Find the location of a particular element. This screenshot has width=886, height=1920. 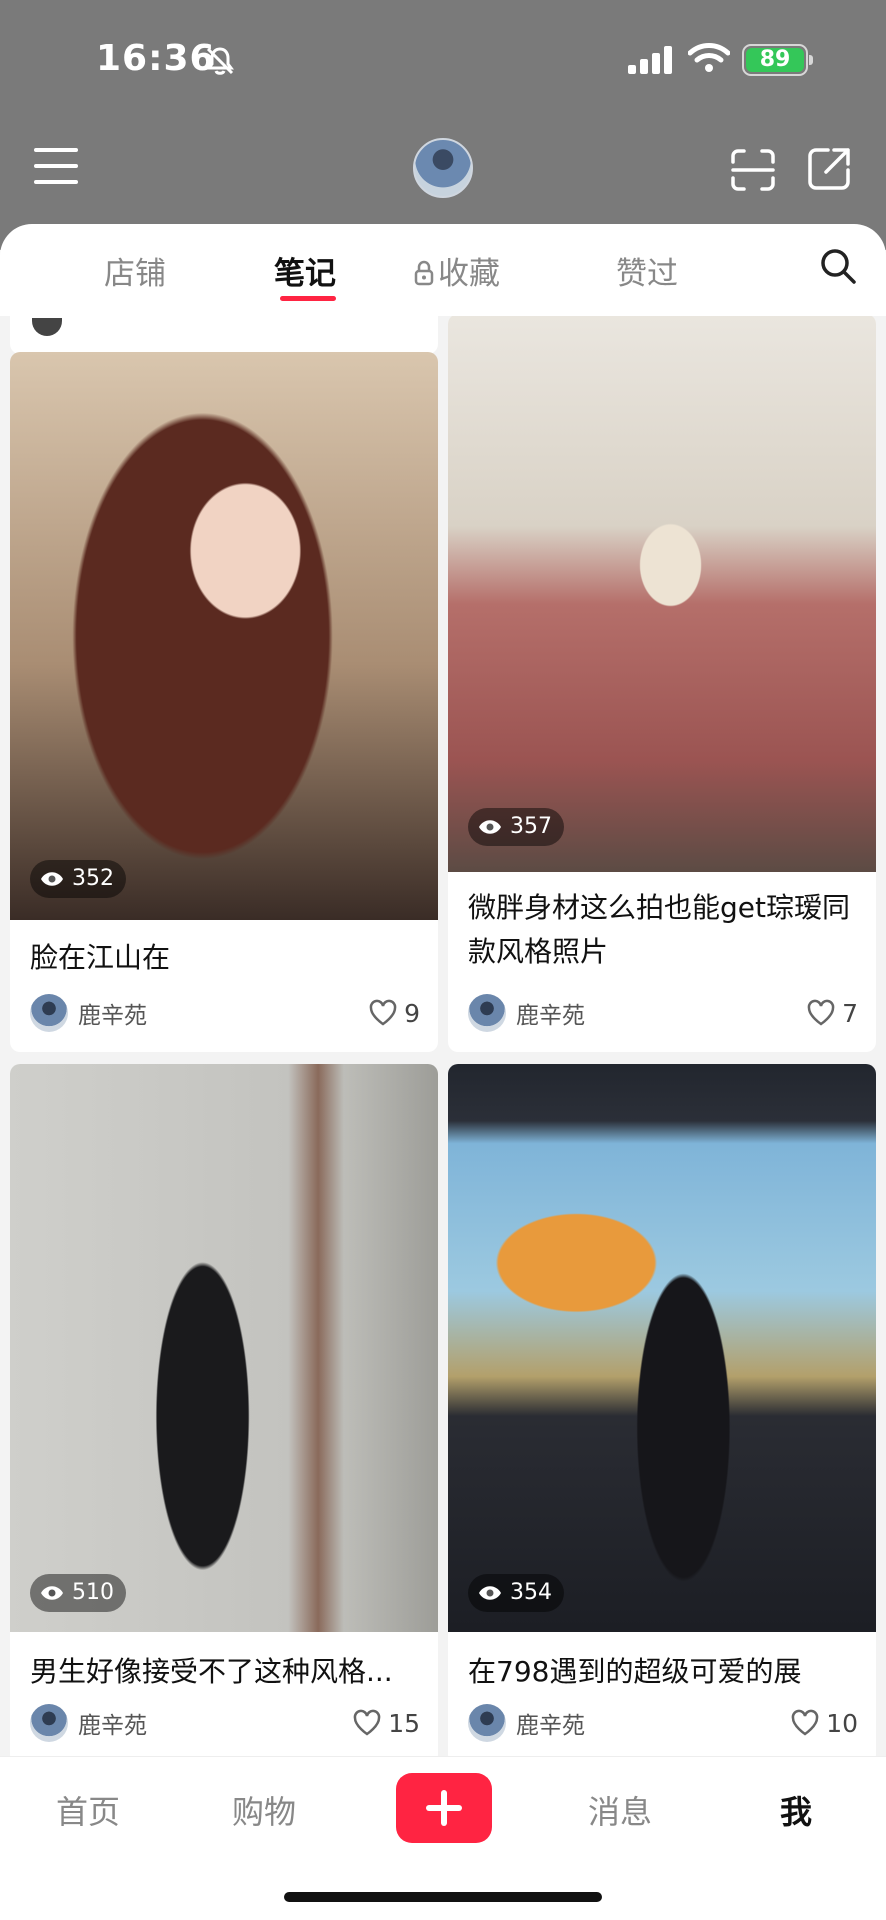

tab-bar: 店铺 笔记 收藏 赞过 is located at coordinates (443, 270).